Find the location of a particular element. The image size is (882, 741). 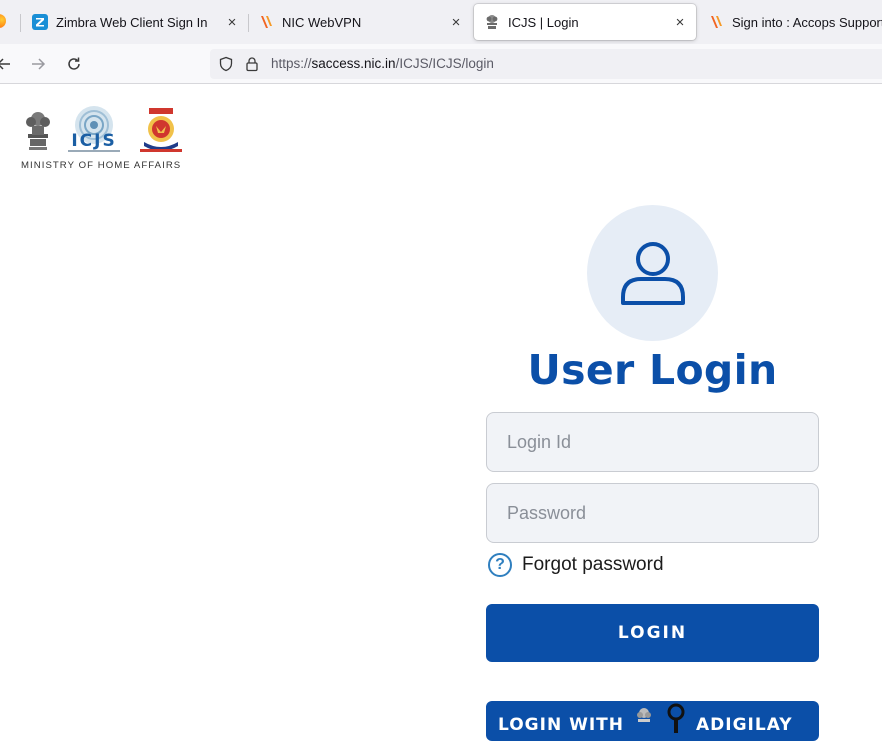

back-arrow-icon is located at coordinates (8, 64).